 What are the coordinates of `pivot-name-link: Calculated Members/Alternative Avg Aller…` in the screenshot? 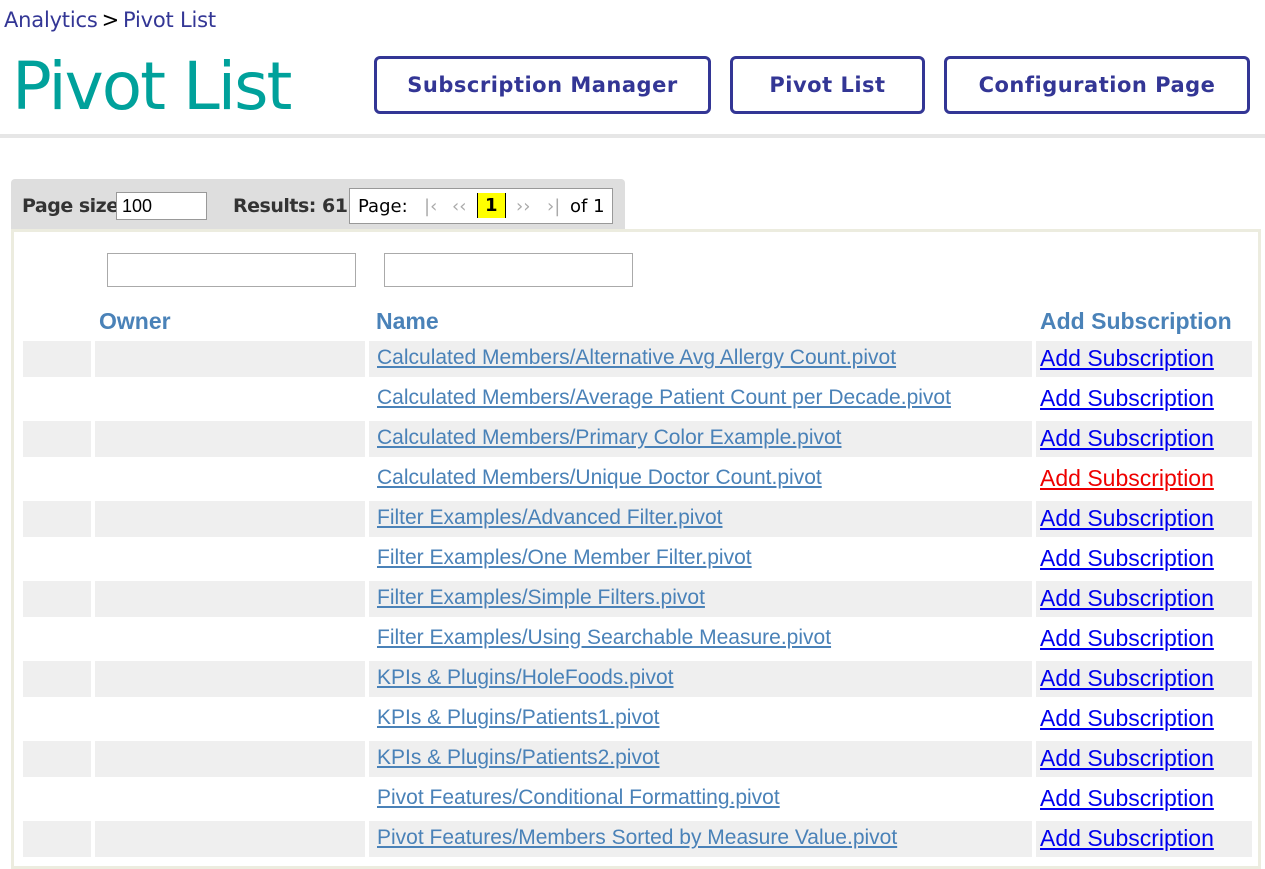 It's located at (636, 358).